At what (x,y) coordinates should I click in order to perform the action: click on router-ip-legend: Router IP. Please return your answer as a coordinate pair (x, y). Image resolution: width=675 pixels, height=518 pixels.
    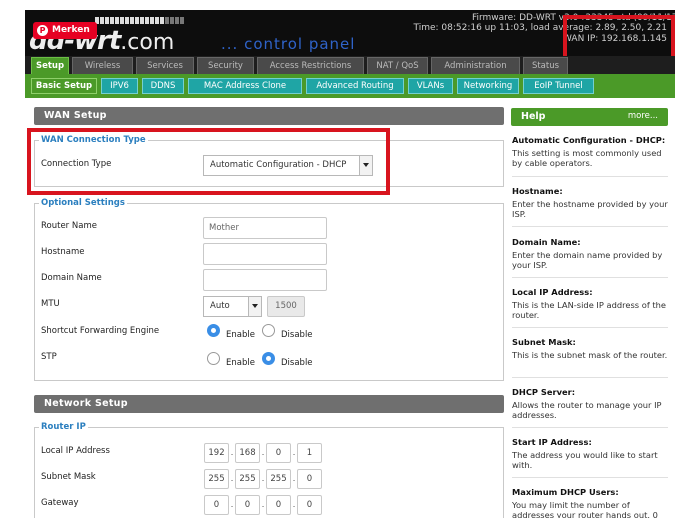
    Looking at the image, I should click on (63, 427).